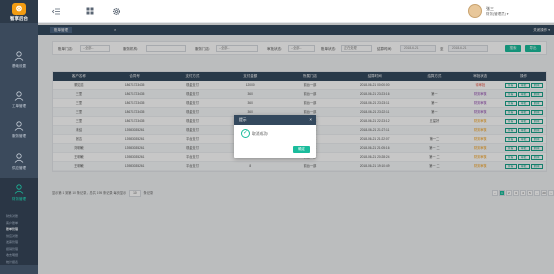 Image resolution: width=554 pixels, height=274 pixels. I want to click on sidebar-item-label: 基础设置, so click(19, 66).